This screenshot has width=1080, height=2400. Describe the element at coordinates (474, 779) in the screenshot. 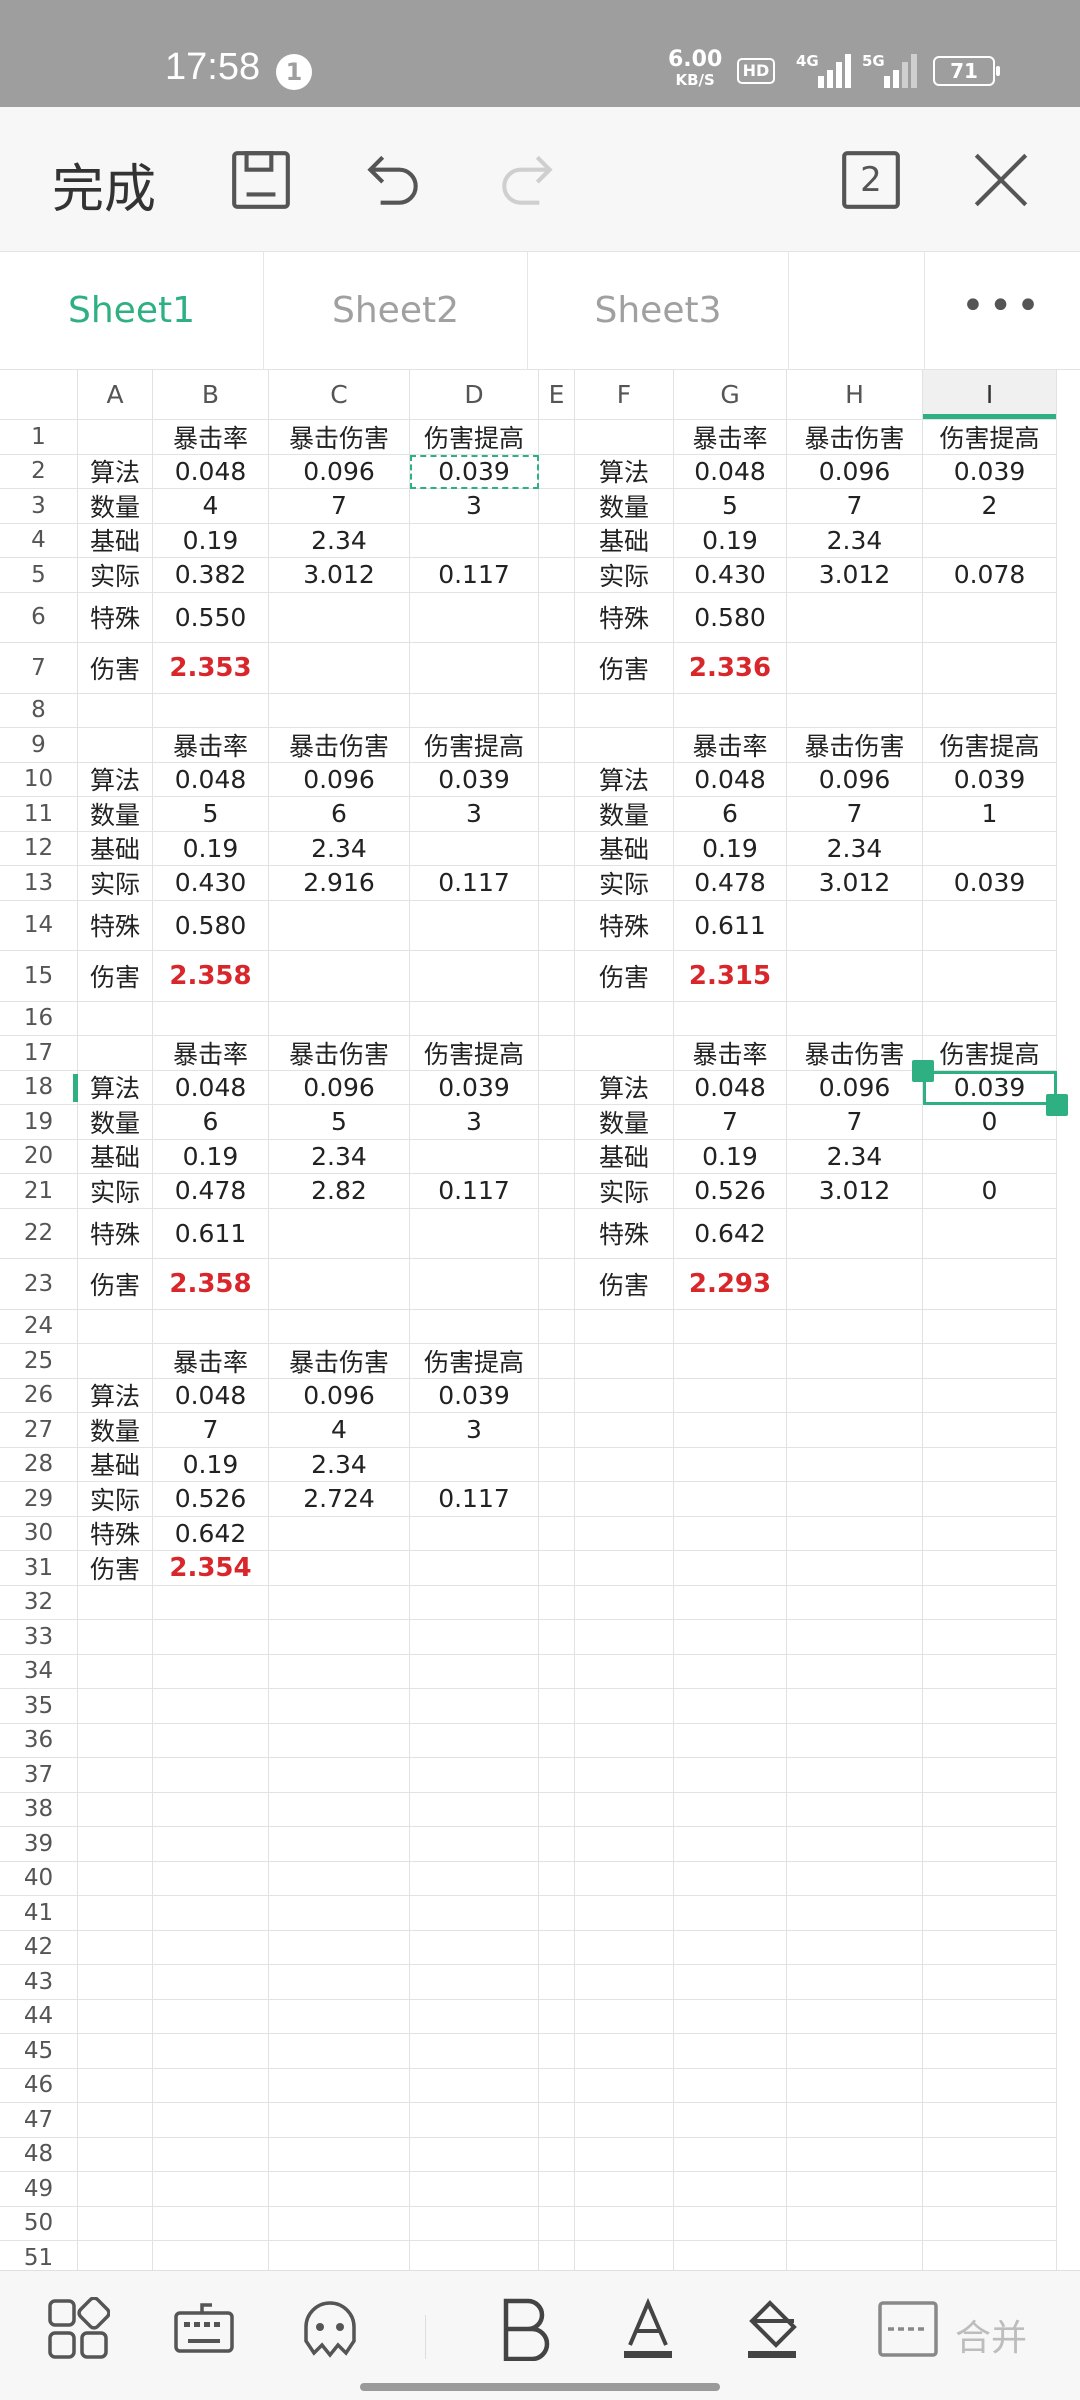

I see `cell-d10: 0.039` at that location.